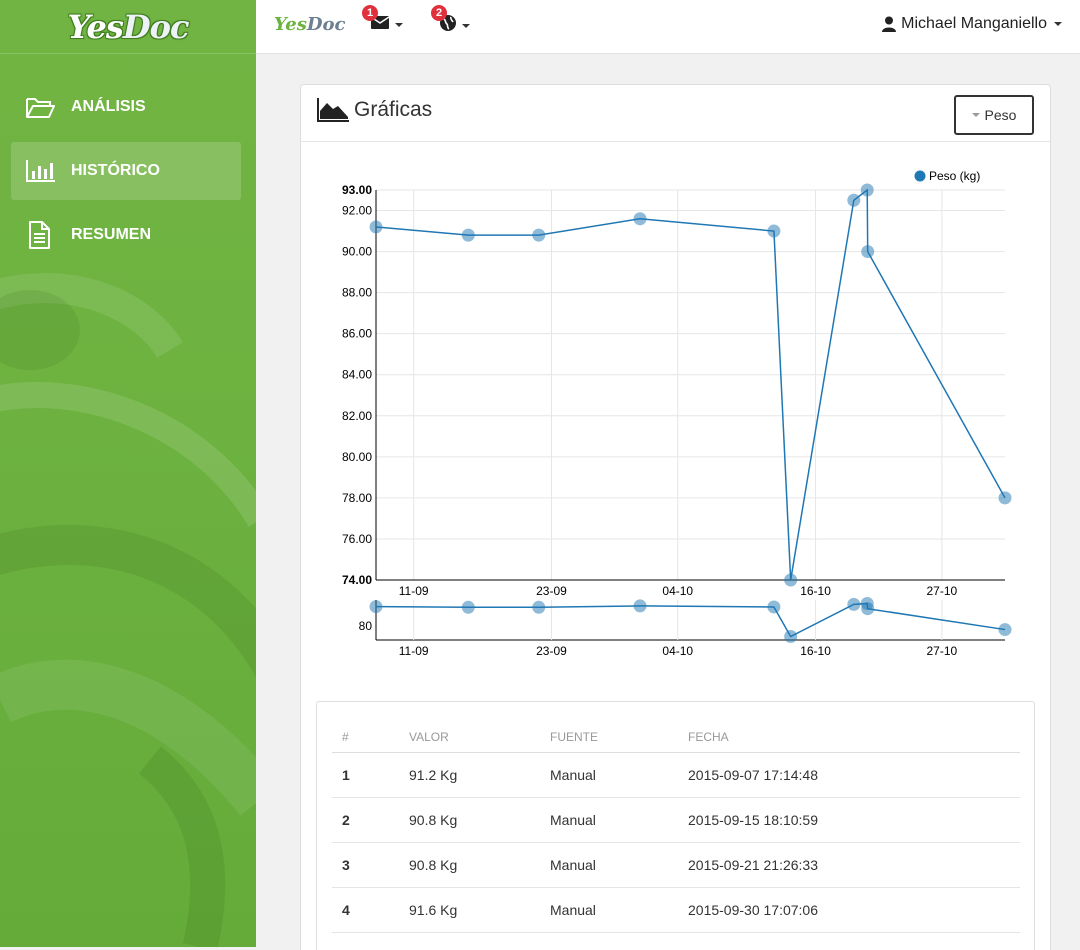 The height and width of the screenshot is (950, 1080). I want to click on row-value: 91.2 Kg, so click(469, 775).